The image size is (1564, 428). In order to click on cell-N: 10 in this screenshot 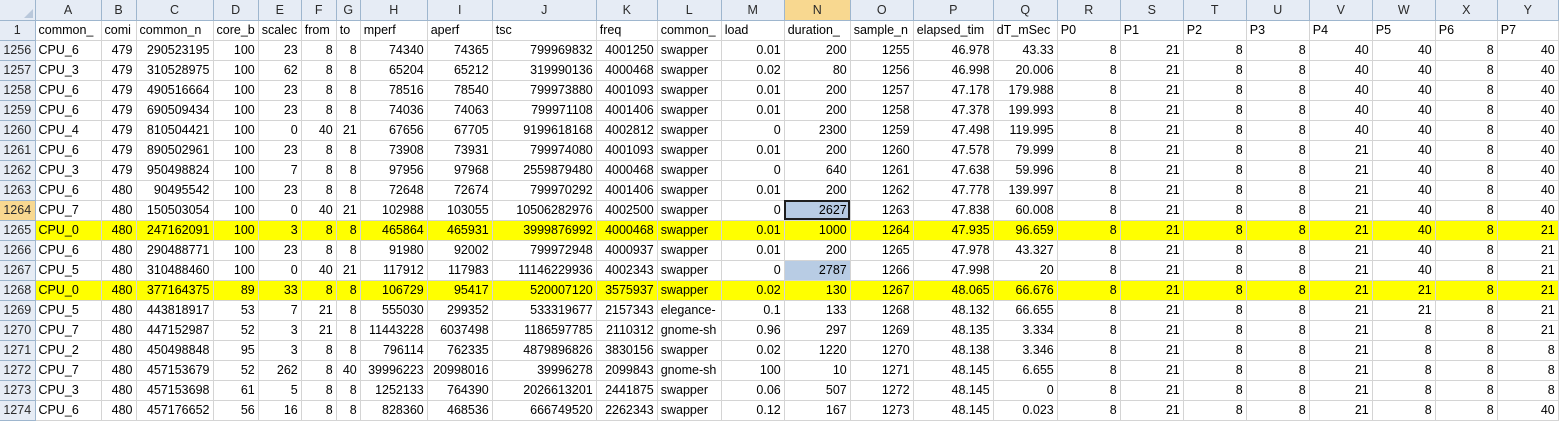, I will do `click(817, 370)`.